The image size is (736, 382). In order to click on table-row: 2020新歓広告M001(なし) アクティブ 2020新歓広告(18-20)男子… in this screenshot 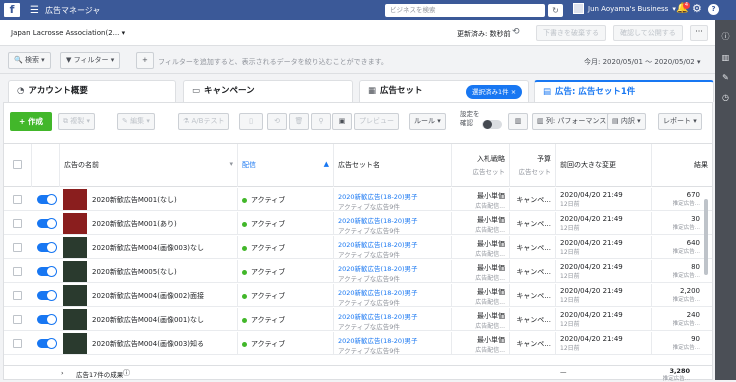, I will do `click(358, 199)`.